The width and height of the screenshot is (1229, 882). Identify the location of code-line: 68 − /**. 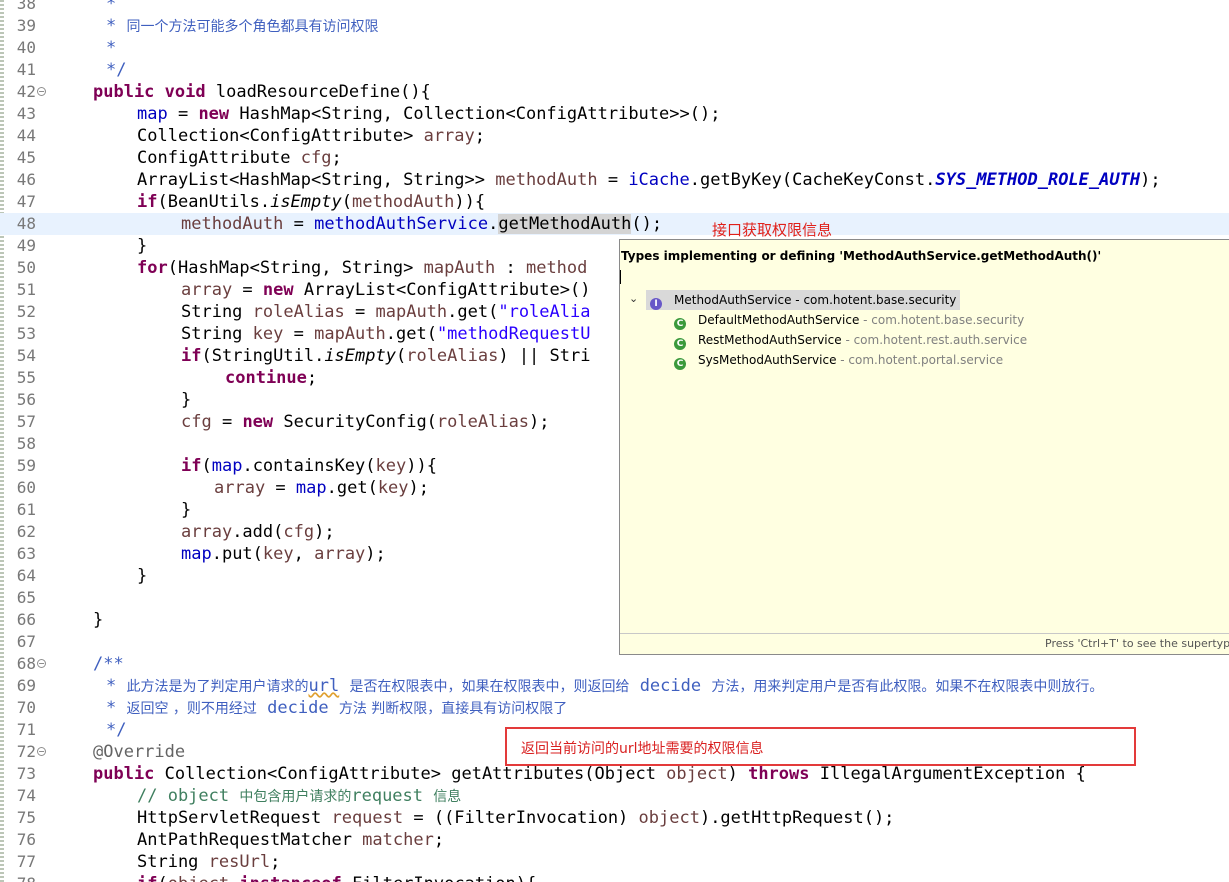
(614, 664).